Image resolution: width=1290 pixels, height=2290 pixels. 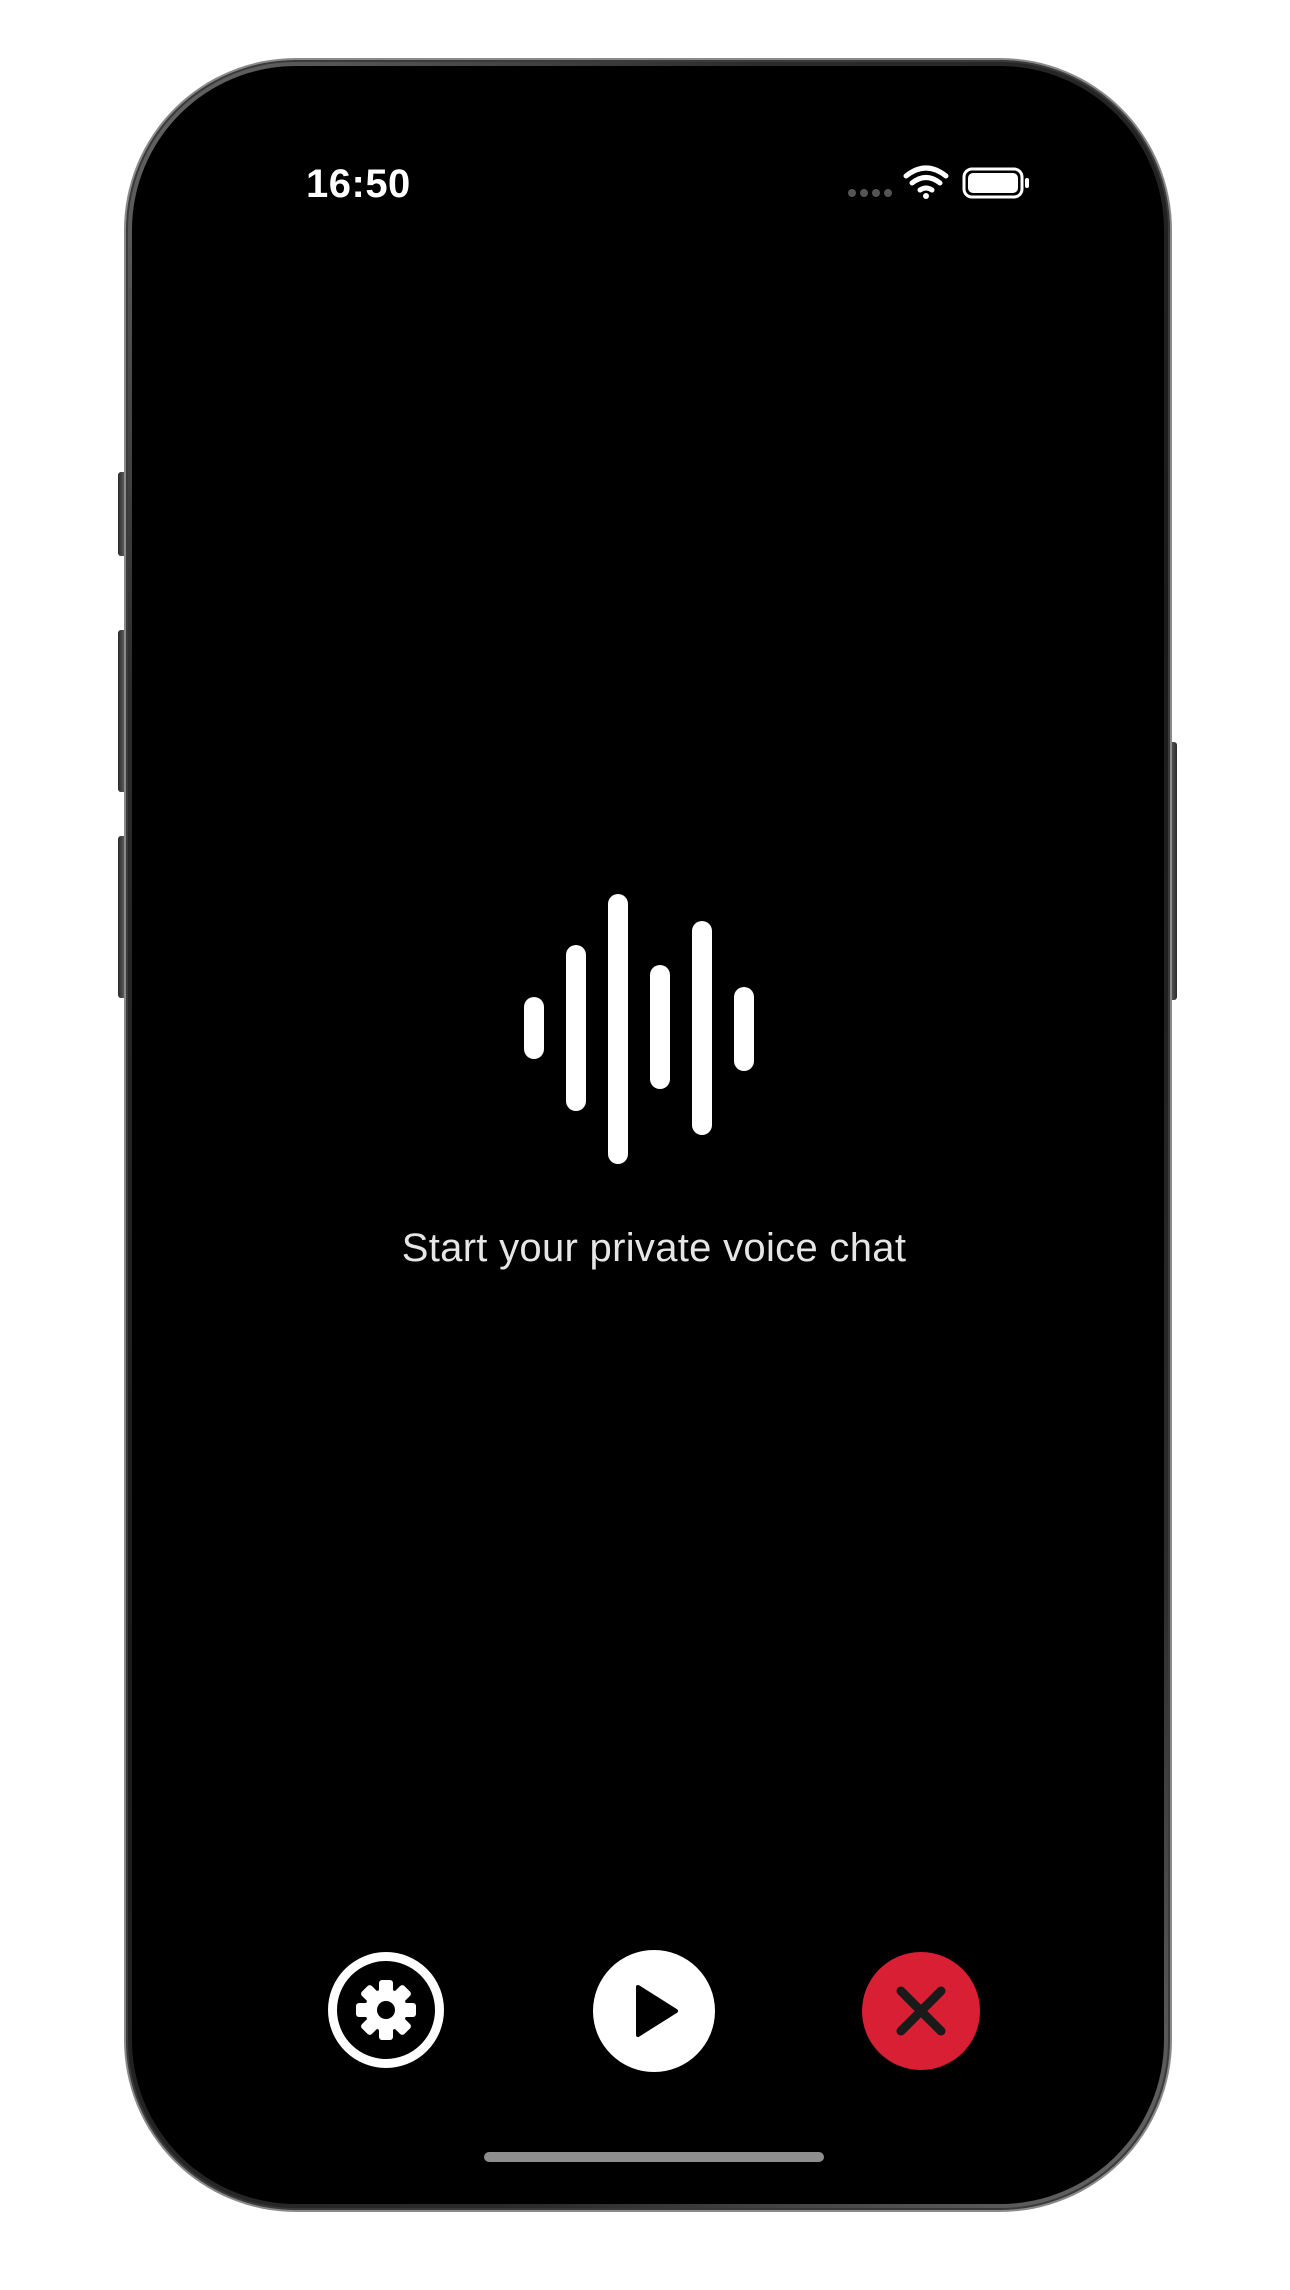 I want to click on status-time: 16:50, so click(x=358, y=184).